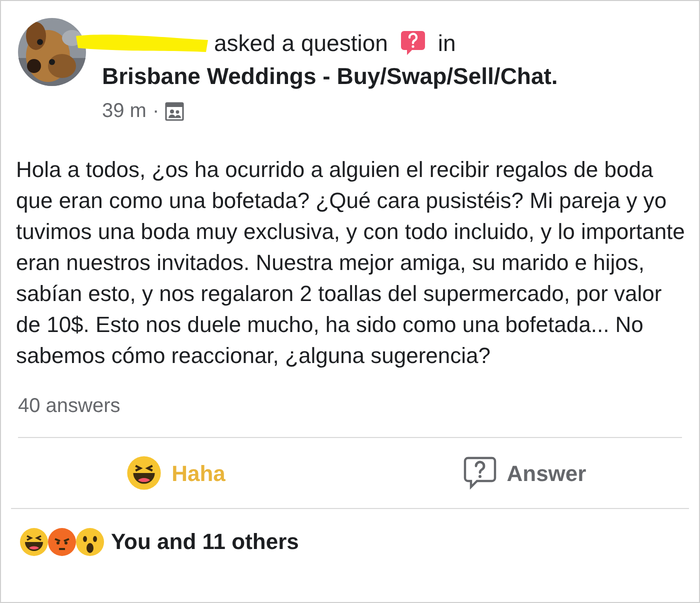 Image resolution: width=700 pixels, height=603 pixels. Describe the element at coordinates (34, 541) in the screenshot. I see `haha-reaction-icon` at that location.